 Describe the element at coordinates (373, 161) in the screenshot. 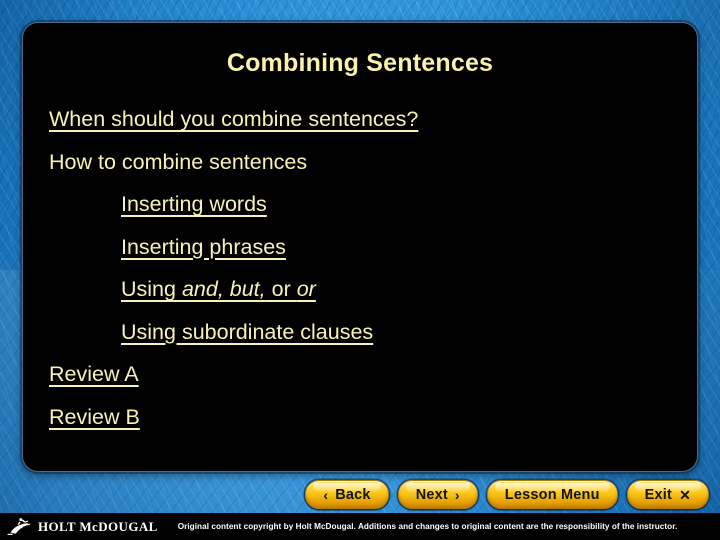

I see `bullet-how-to-combine-sentences: How to combine sentences` at that location.